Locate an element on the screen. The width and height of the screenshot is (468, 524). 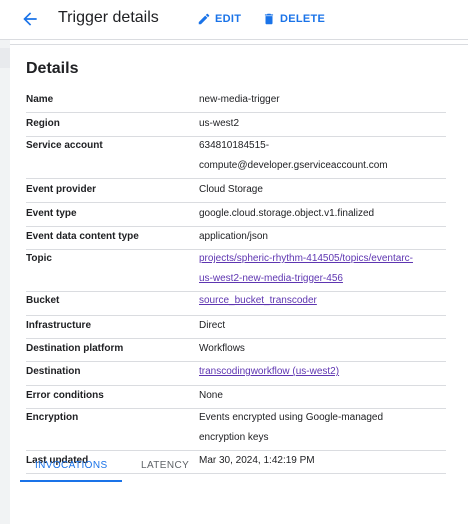
detail-row-error-conditions: Error conditions None is located at coordinates (236, 397).